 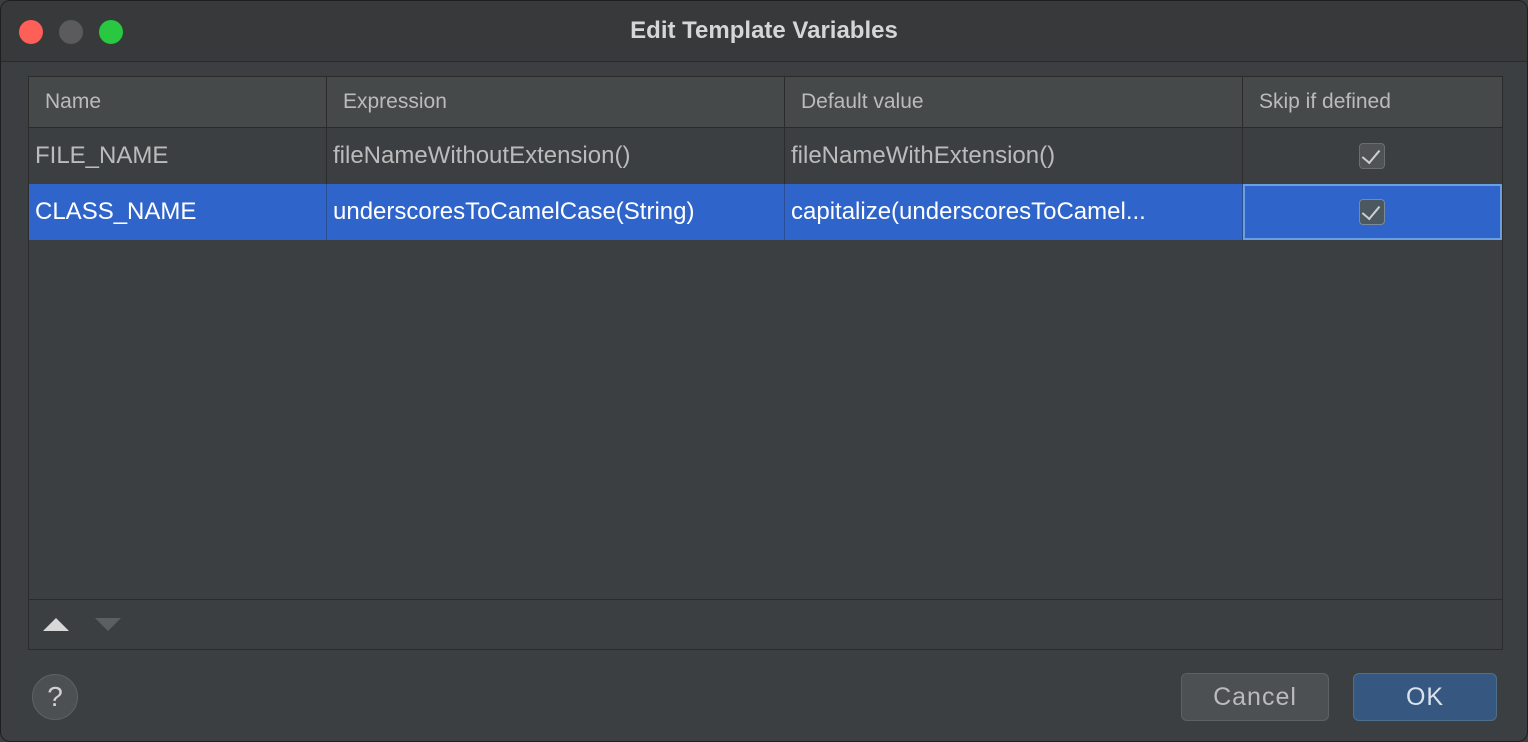 What do you see at coordinates (1014, 102) in the screenshot?
I see `column-header-default-value: Default value` at bounding box center [1014, 102].